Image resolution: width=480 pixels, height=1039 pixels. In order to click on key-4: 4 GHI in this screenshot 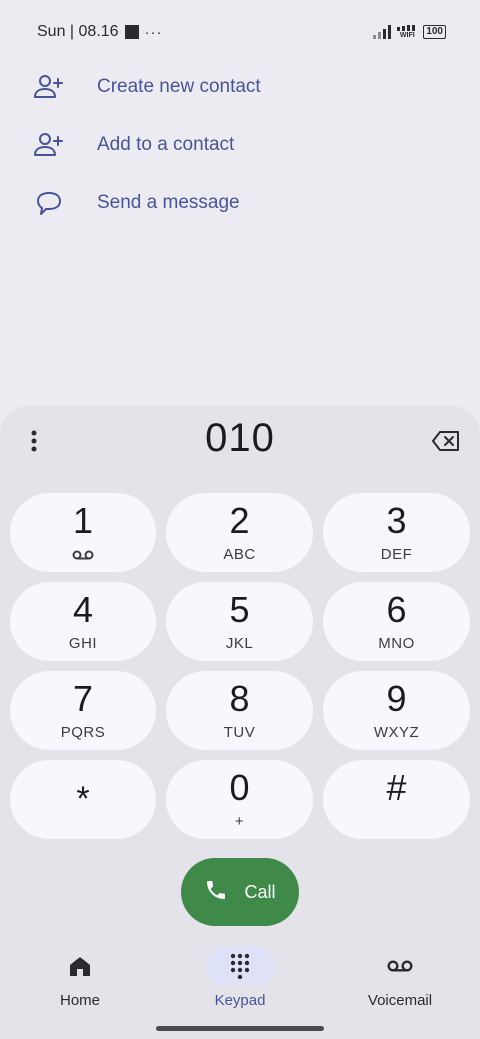, I will do `click(83, 621)`.